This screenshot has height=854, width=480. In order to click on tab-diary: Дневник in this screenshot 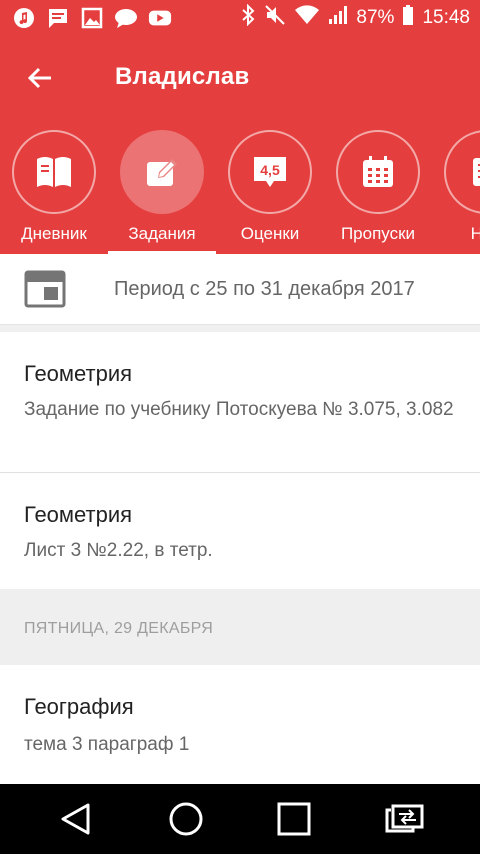, I will do `click(54, 187)`.